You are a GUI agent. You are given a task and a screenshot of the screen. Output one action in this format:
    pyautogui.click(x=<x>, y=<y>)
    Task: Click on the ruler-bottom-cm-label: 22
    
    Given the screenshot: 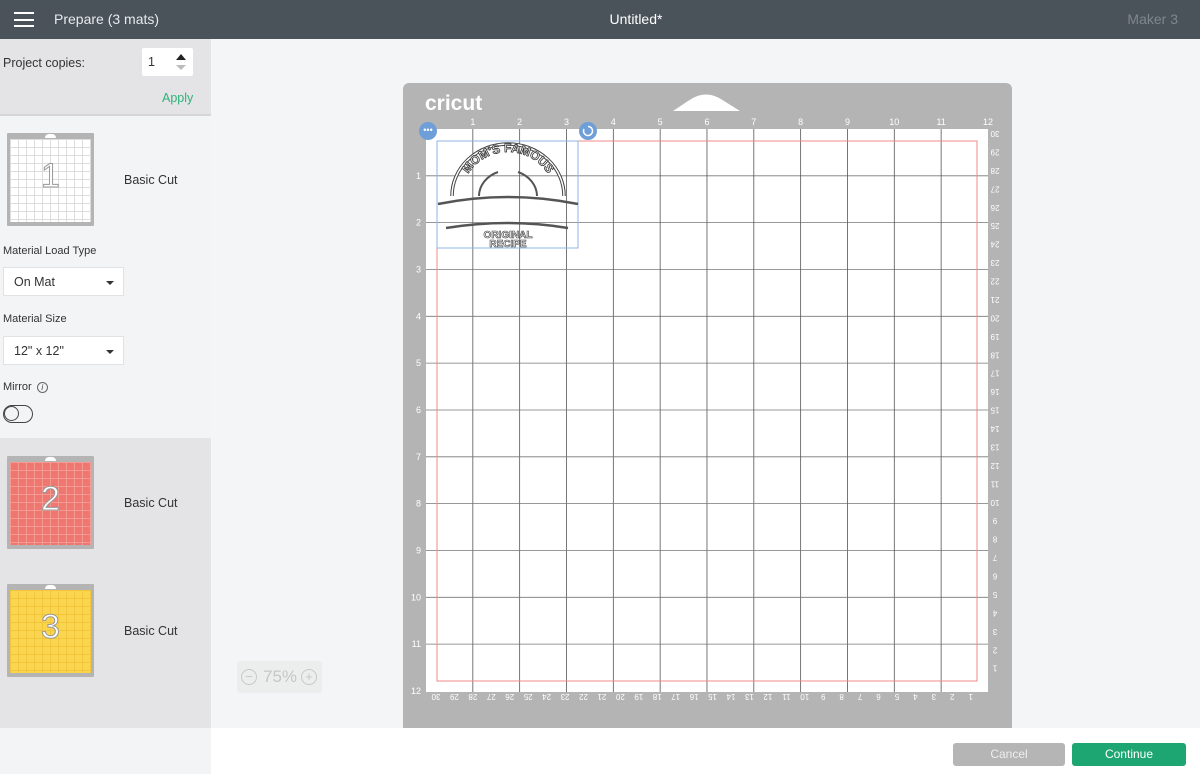 What is the action you would take?
    pyautogui.click(x=583, y=696)
    